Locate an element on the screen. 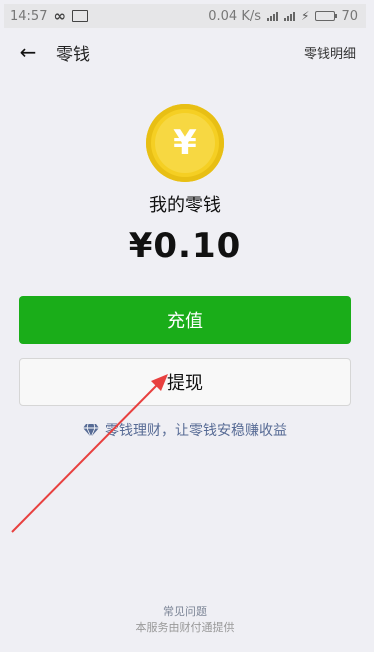  status-time: 14:57 is located at coordinates (29, 16).